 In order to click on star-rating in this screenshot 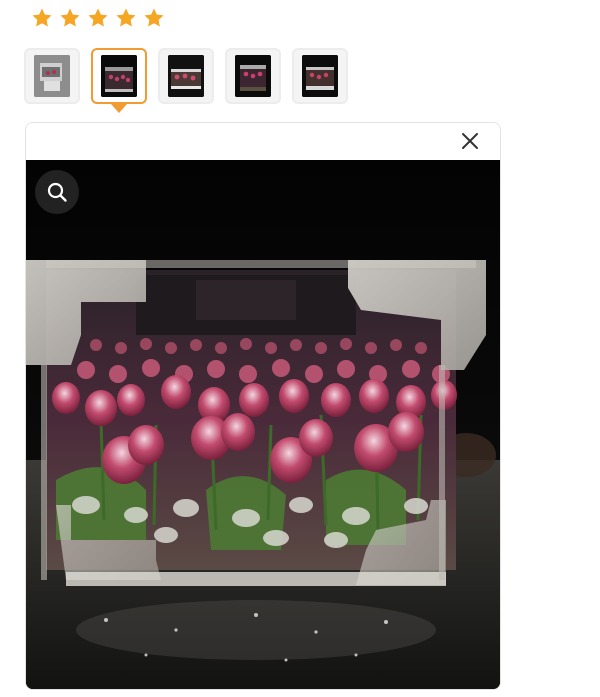, I will do `click(98, 18)`.